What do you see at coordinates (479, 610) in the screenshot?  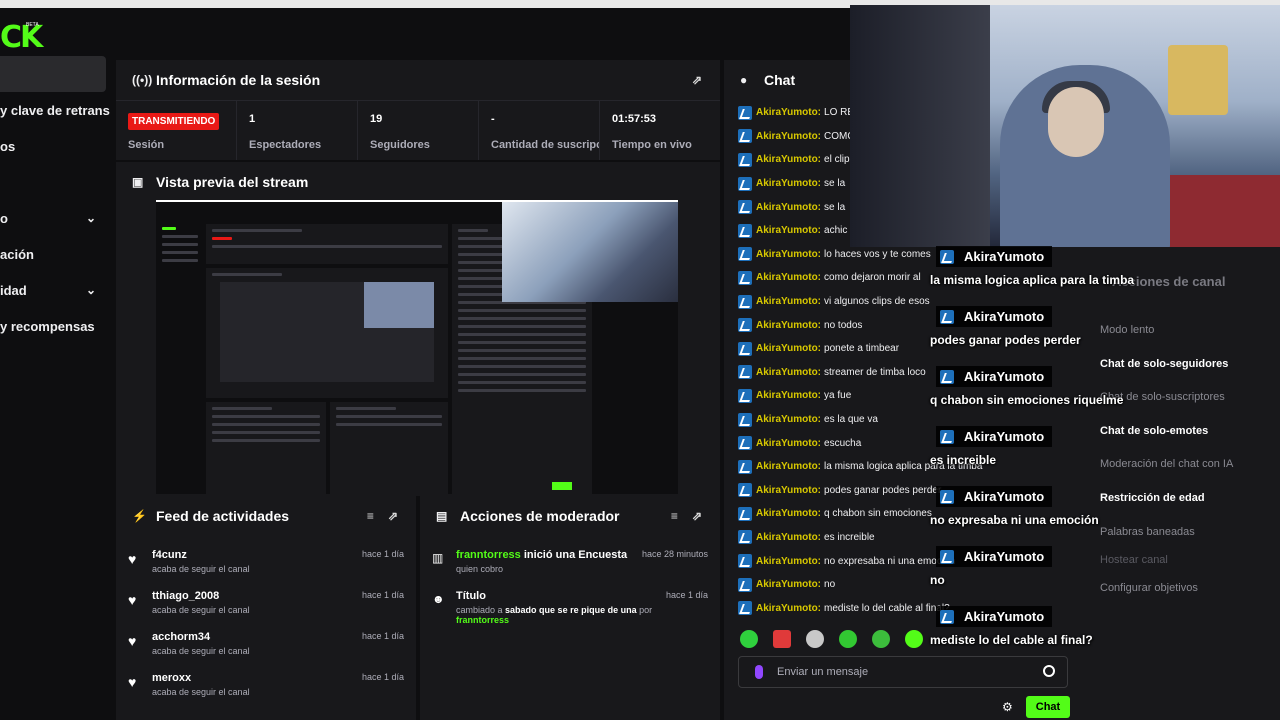 I see `sub-prefix: cambiado a` at bounding box center [479, 610].